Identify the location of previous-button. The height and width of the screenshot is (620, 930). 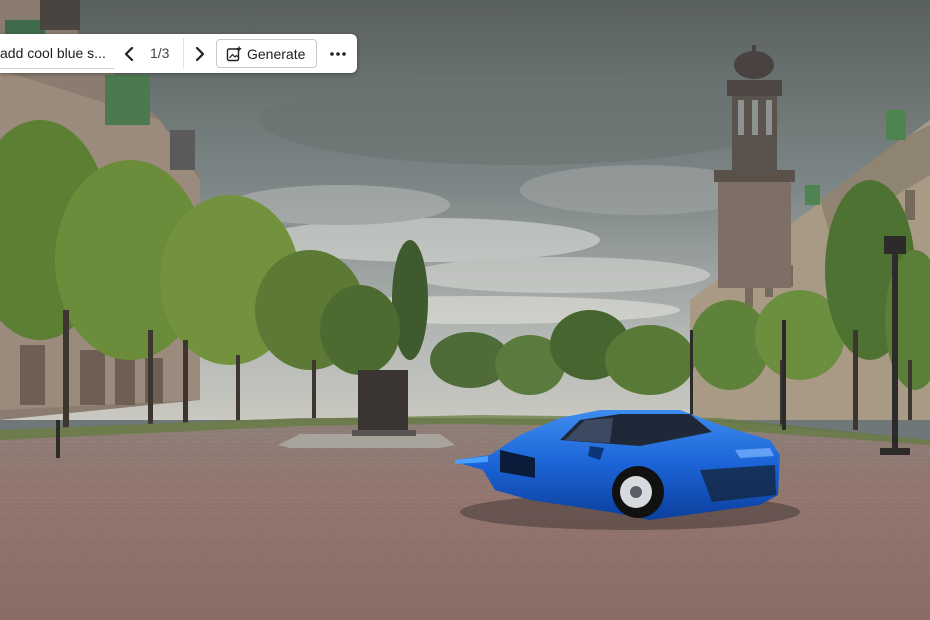
(130, 54).